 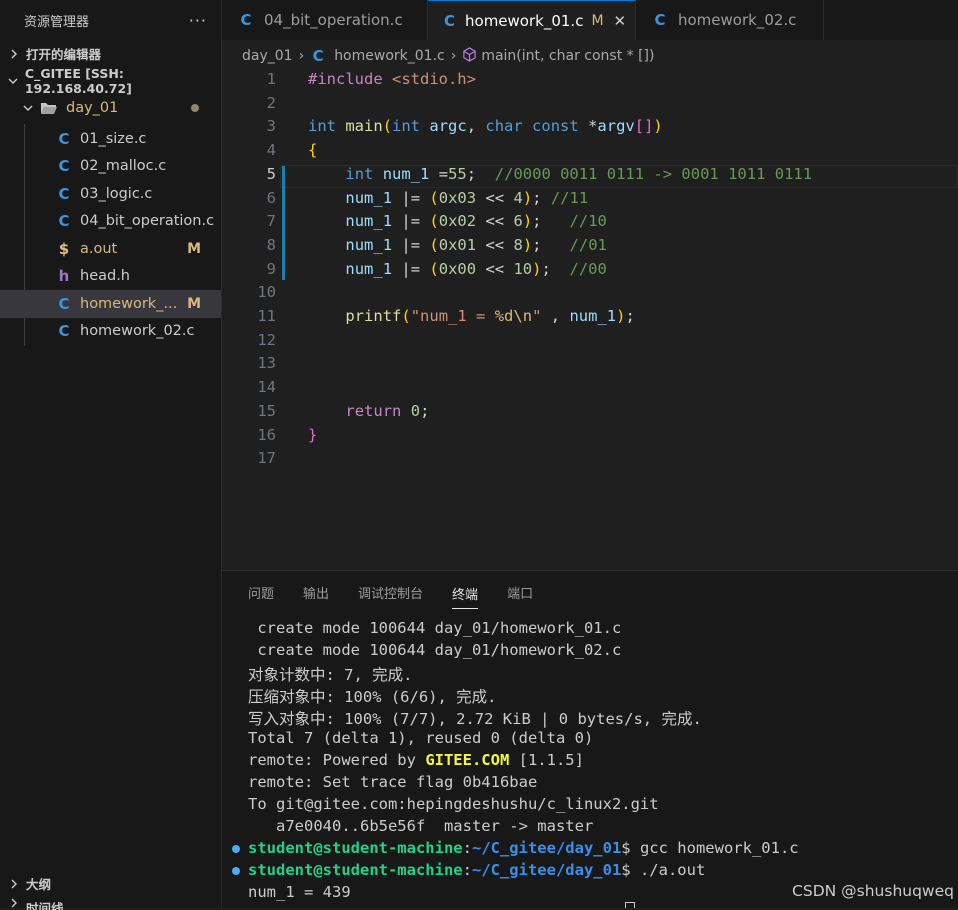 What do you see at coordinates (524, 20) in the screenshot?
I see `tab-label: homework_01.c` at bounding box center [524, 20].